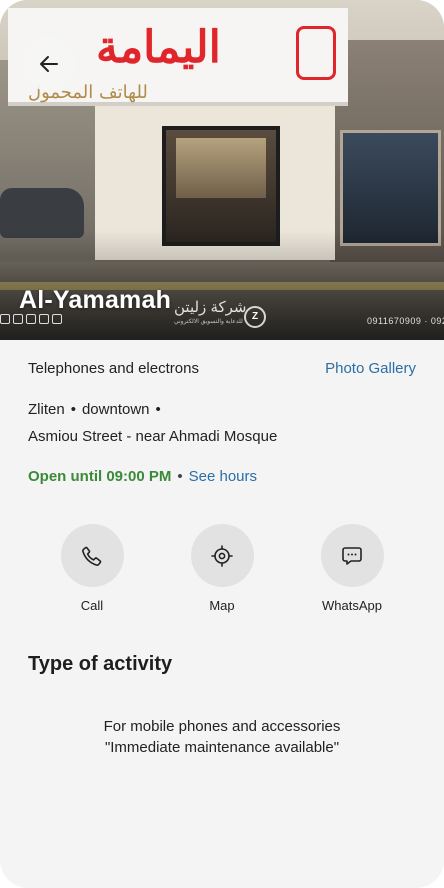 The height and width of the screenshot is (888, 444). I want to click on arrow-left-icon, so click(49, 64).